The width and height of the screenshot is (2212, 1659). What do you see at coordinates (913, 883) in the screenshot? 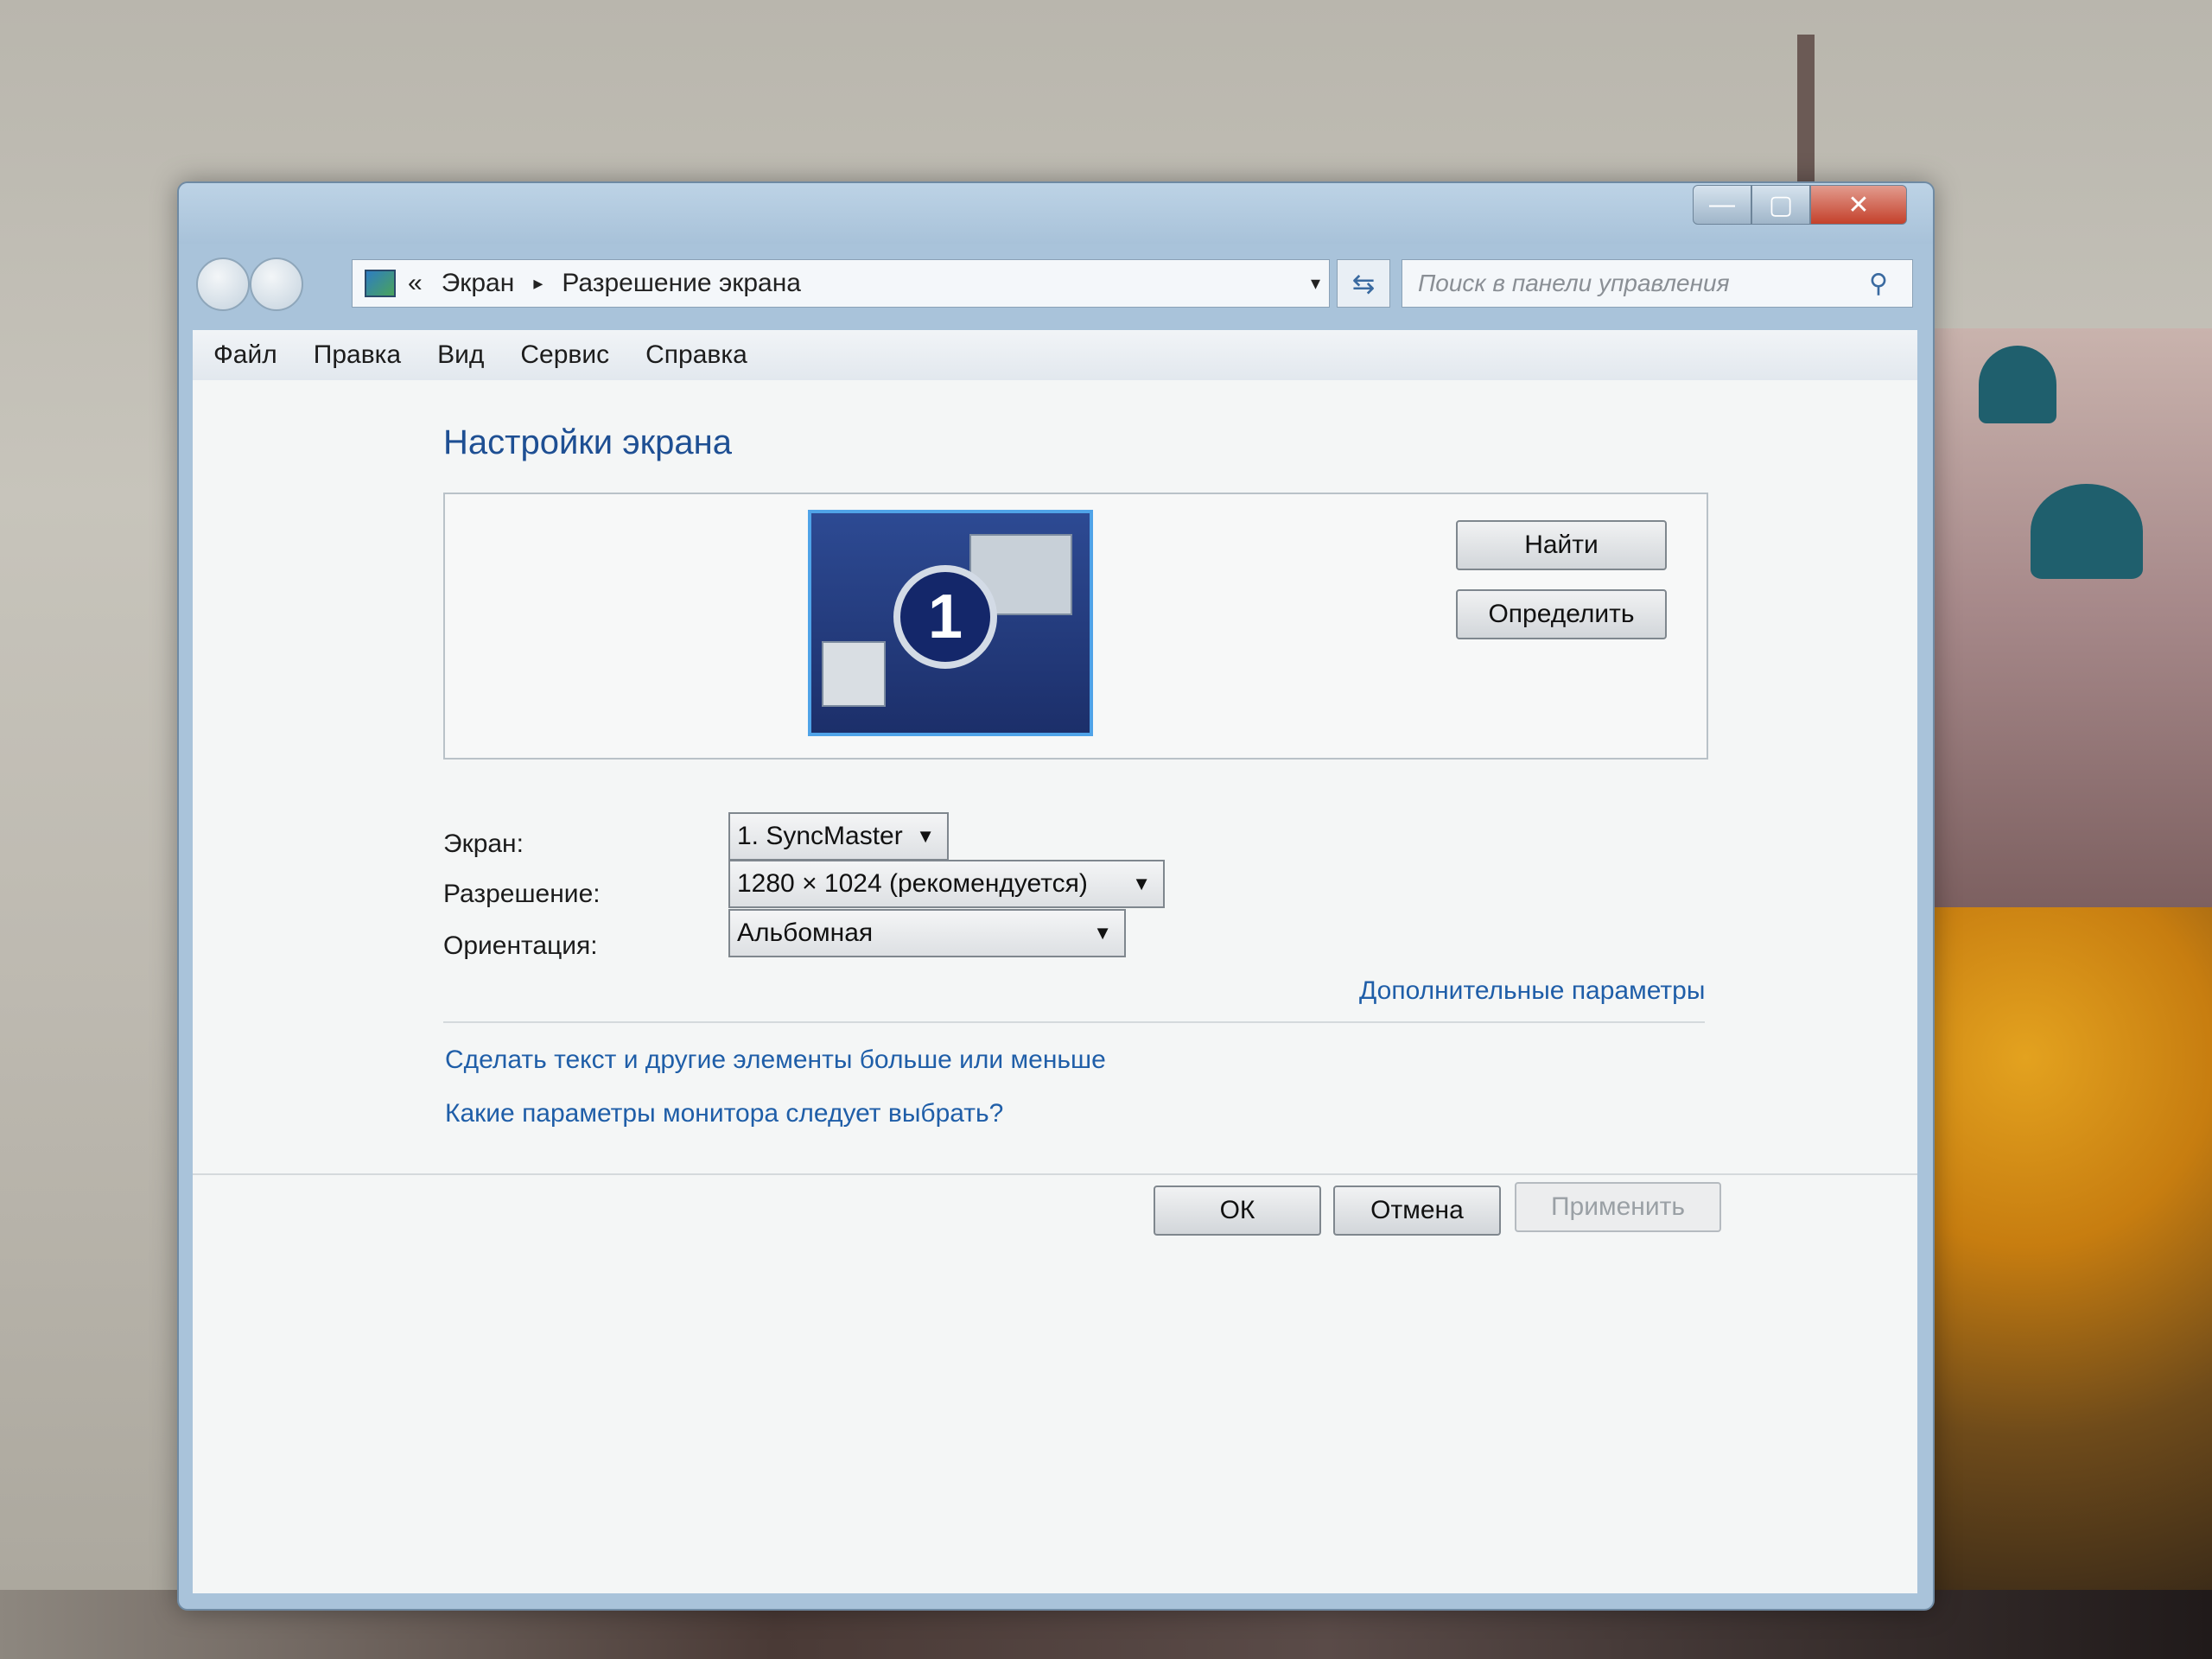
I see `resolution-select-value: 1280 × 1024 (рекомендуется)` at bounding box center [913, 883].